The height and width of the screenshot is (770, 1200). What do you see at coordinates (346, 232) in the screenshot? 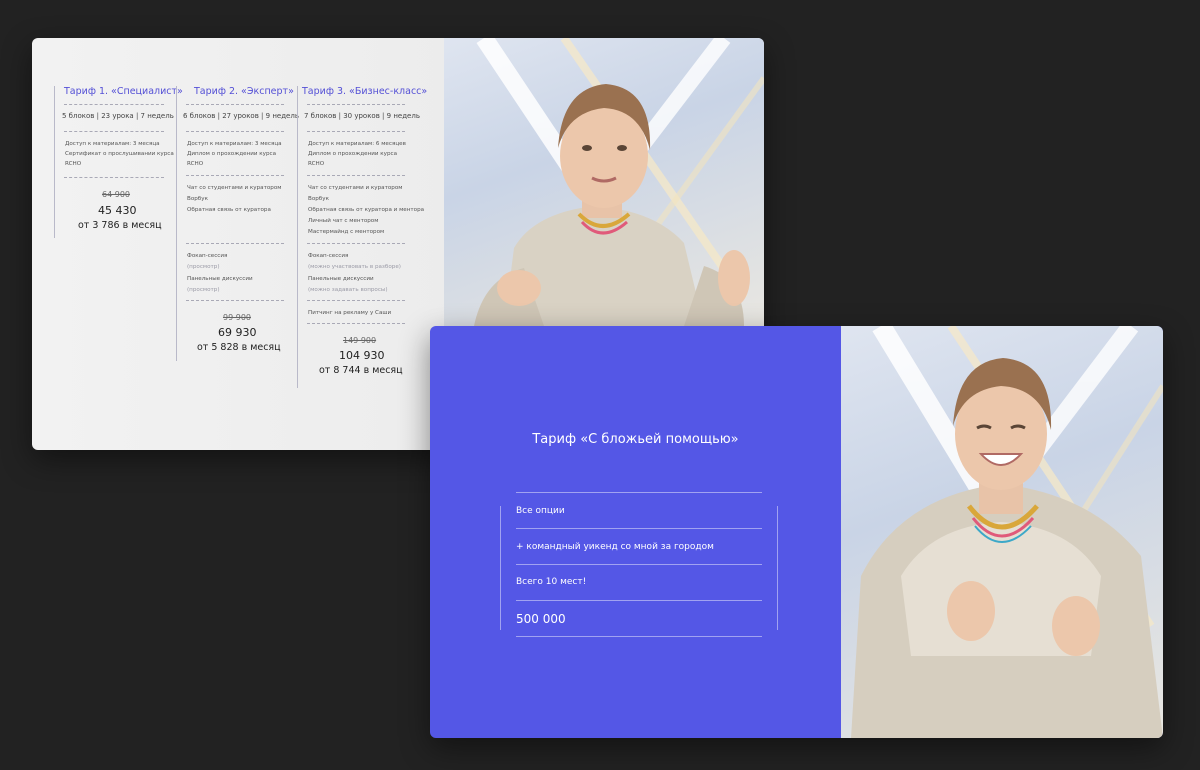
I see `feature-line: Мастермайнд с ментором` at bounding box center [346, 232].